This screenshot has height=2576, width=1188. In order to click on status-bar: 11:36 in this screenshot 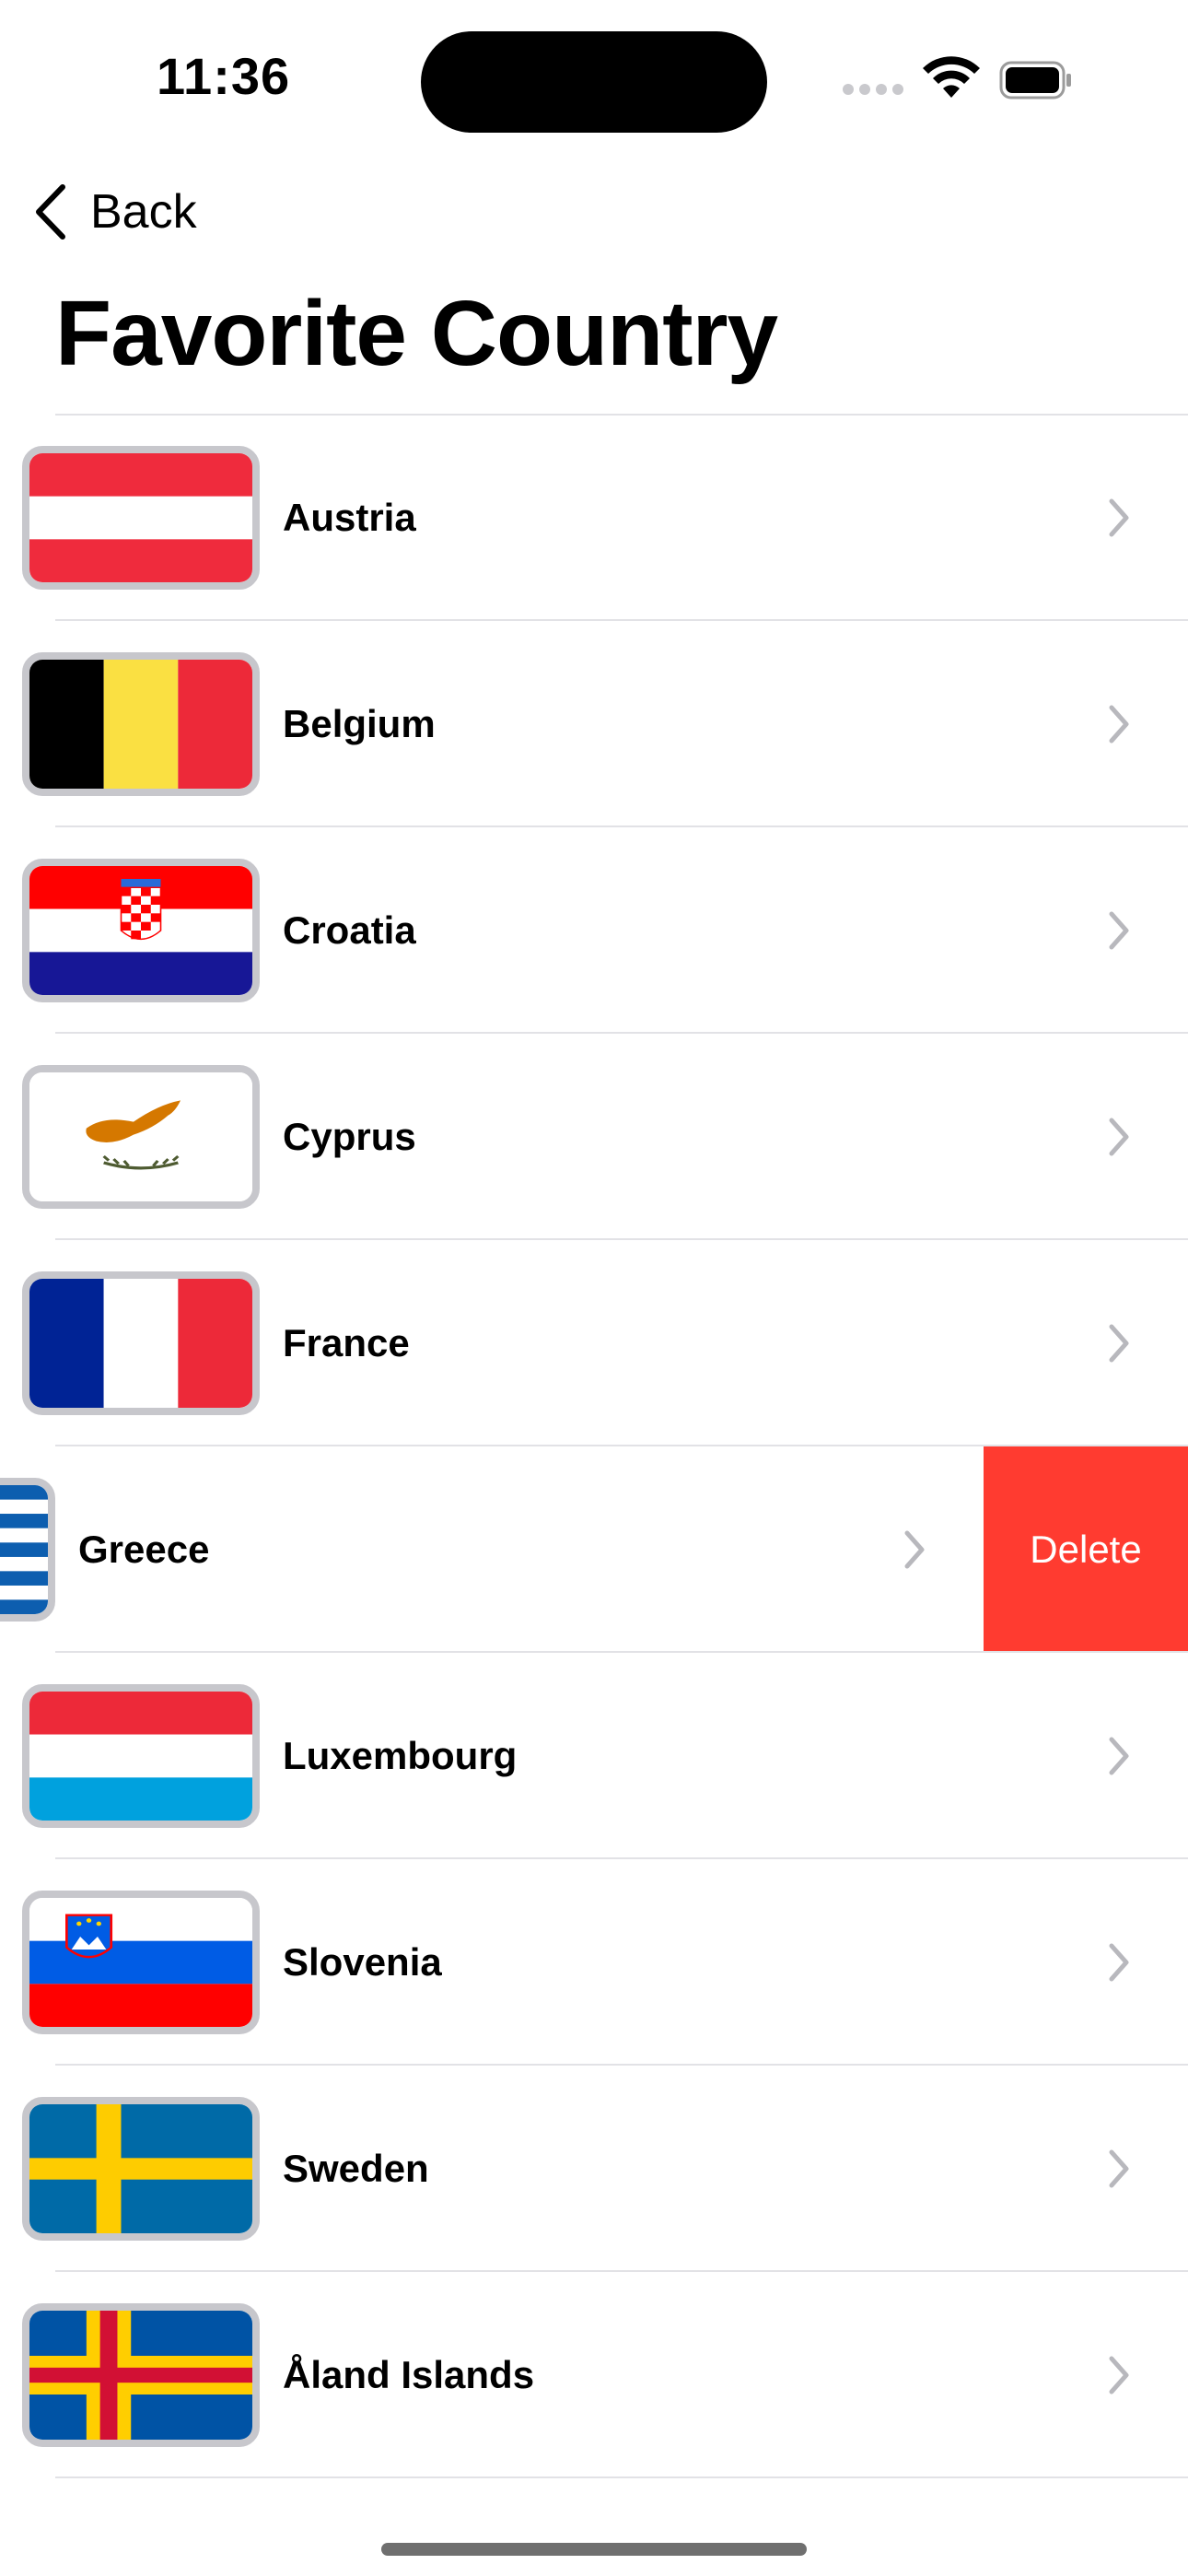, I will do `click(594, 78)`.